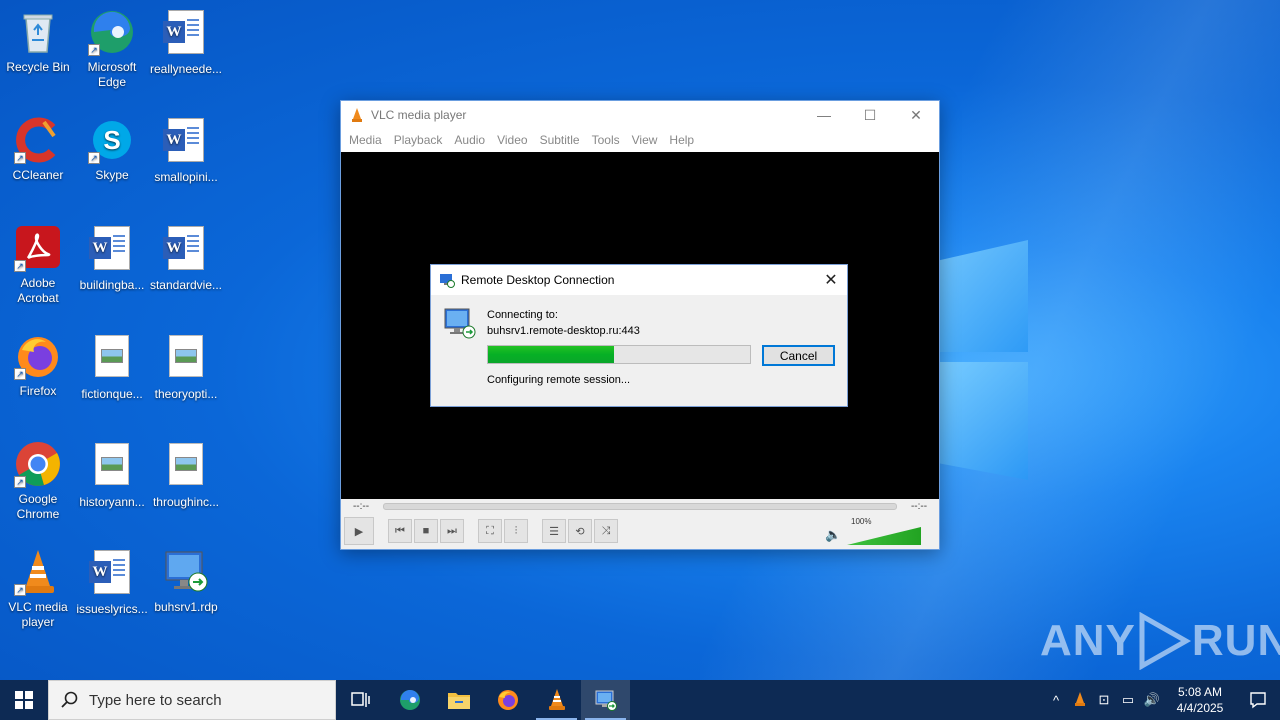 The image size is (1280, 720). I want to click on edge-icon, so click(409, 699).